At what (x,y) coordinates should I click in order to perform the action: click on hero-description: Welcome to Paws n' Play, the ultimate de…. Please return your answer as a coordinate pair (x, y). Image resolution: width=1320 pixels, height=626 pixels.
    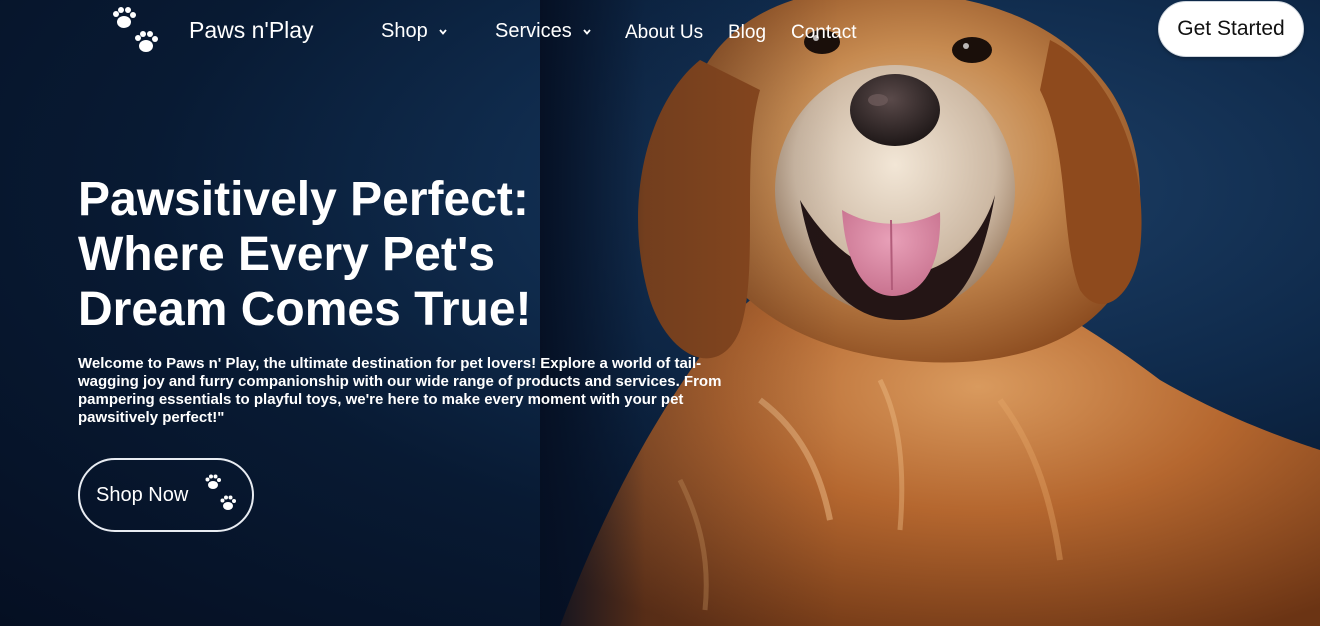
    Looking at the image, I should click on (400, 390).